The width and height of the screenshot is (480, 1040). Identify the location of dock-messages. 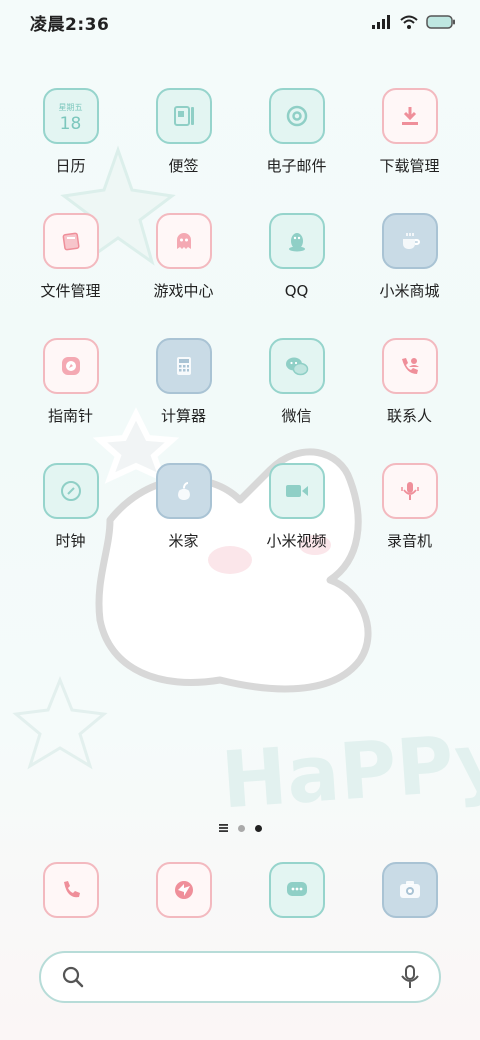
(296, 892).